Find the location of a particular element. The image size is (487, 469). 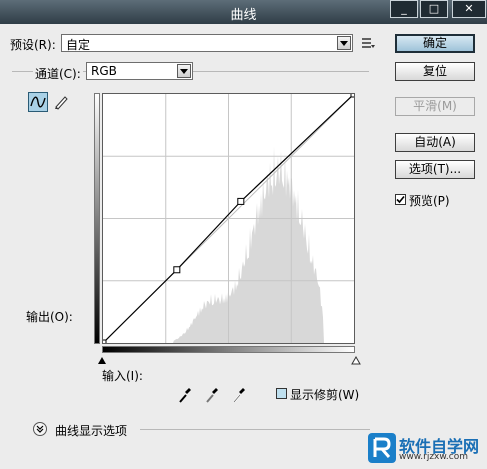

black-point-eyedropper-icon is located at coordinates (185, 395).